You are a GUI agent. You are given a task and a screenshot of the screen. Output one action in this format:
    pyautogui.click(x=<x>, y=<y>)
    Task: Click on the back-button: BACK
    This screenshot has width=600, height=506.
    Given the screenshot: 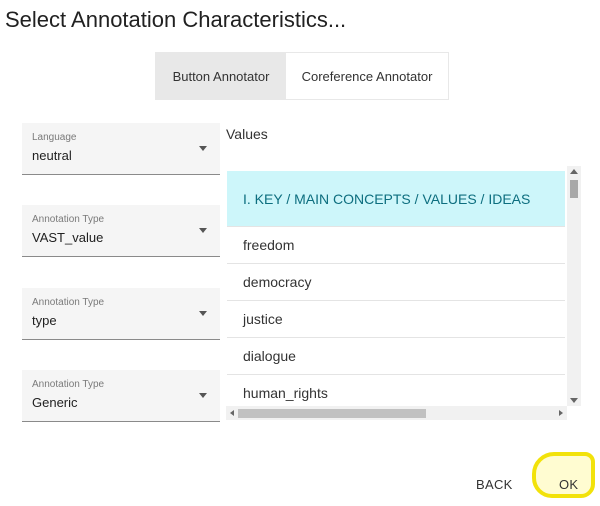 What is the action you would take?
    pyautogui.click(x=494, y=484)
    